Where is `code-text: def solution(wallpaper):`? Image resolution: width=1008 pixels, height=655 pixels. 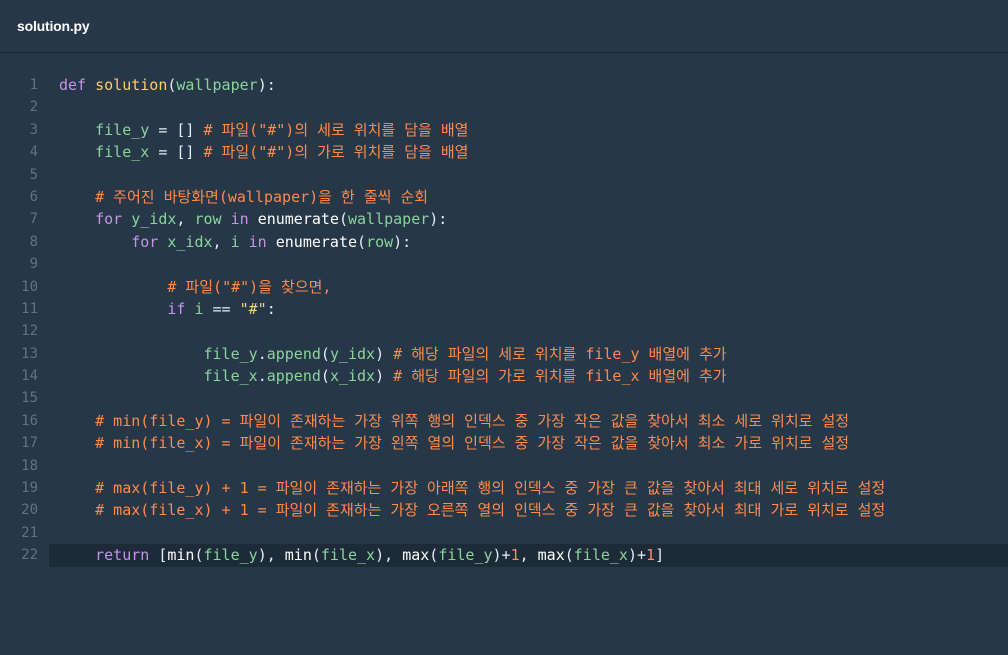
code-text: def solution(wallpaper): is located at coordinates (167, 85).